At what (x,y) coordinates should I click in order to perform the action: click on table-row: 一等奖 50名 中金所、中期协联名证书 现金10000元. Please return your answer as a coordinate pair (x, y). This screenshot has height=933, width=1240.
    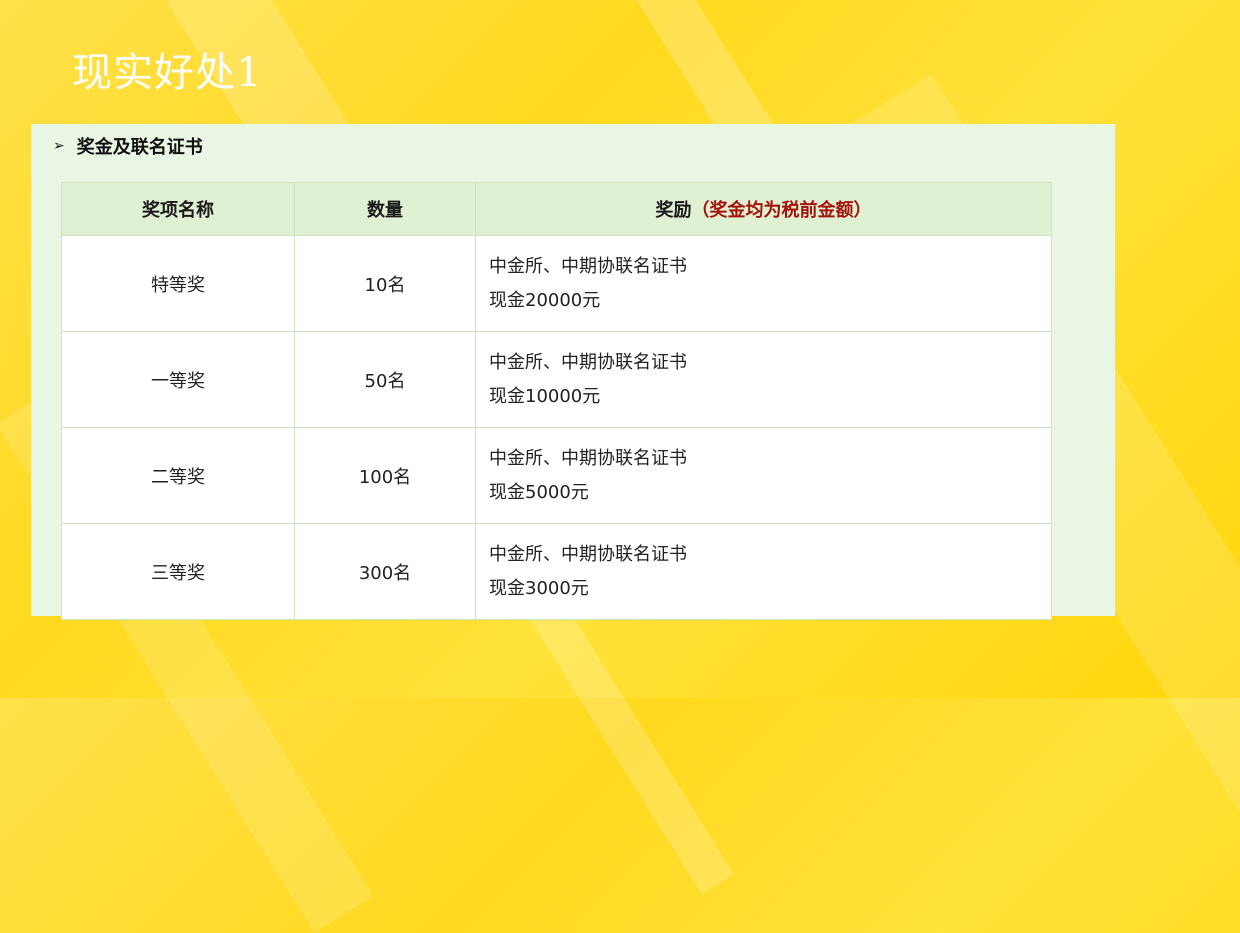
    Looking at the image, I should click on (556, 379).